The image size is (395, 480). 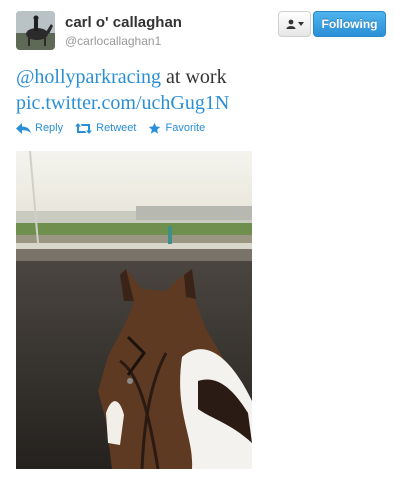 I want to click on author-username: @carlocallaghan1, so click(x=113, y=41).